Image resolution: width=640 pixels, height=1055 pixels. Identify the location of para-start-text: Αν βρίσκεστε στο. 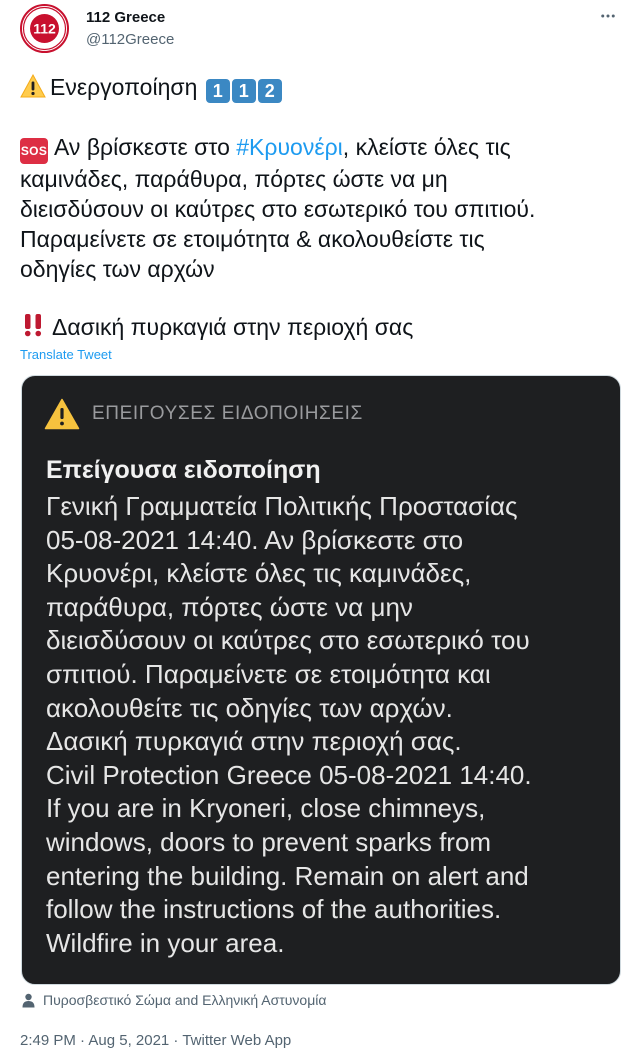
(145, 147).